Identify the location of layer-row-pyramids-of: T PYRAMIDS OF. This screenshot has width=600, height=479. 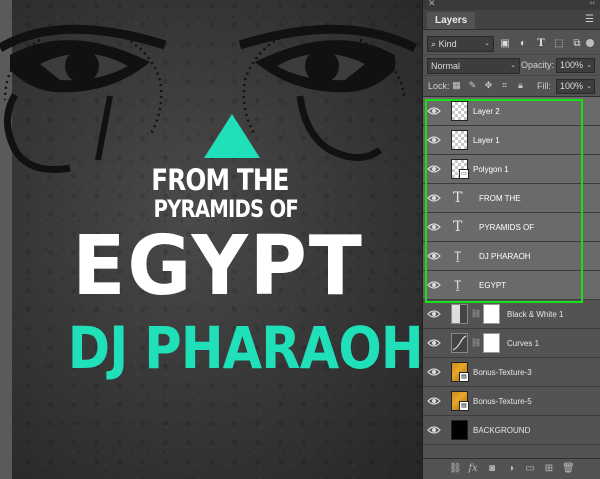
(511, 227).